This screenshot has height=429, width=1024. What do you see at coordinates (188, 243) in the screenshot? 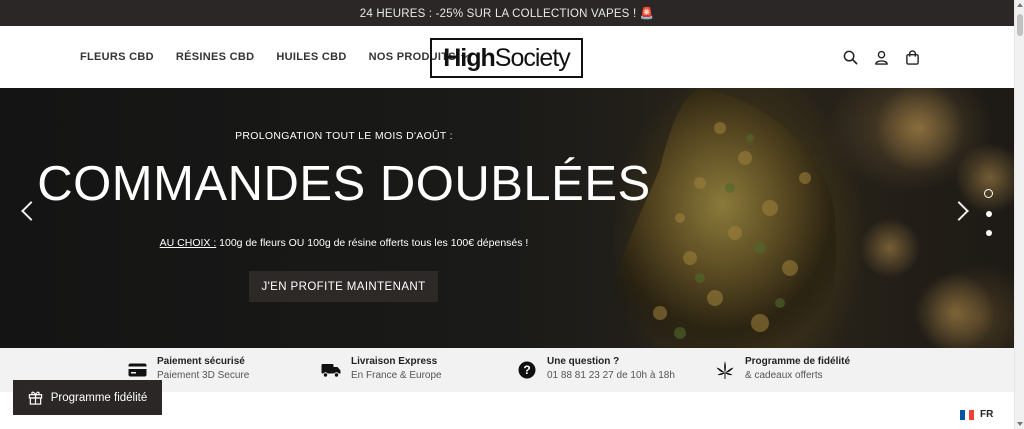
I see `hero-desc-highlight: AU CHOIX :` at bounding box center [188, 243].